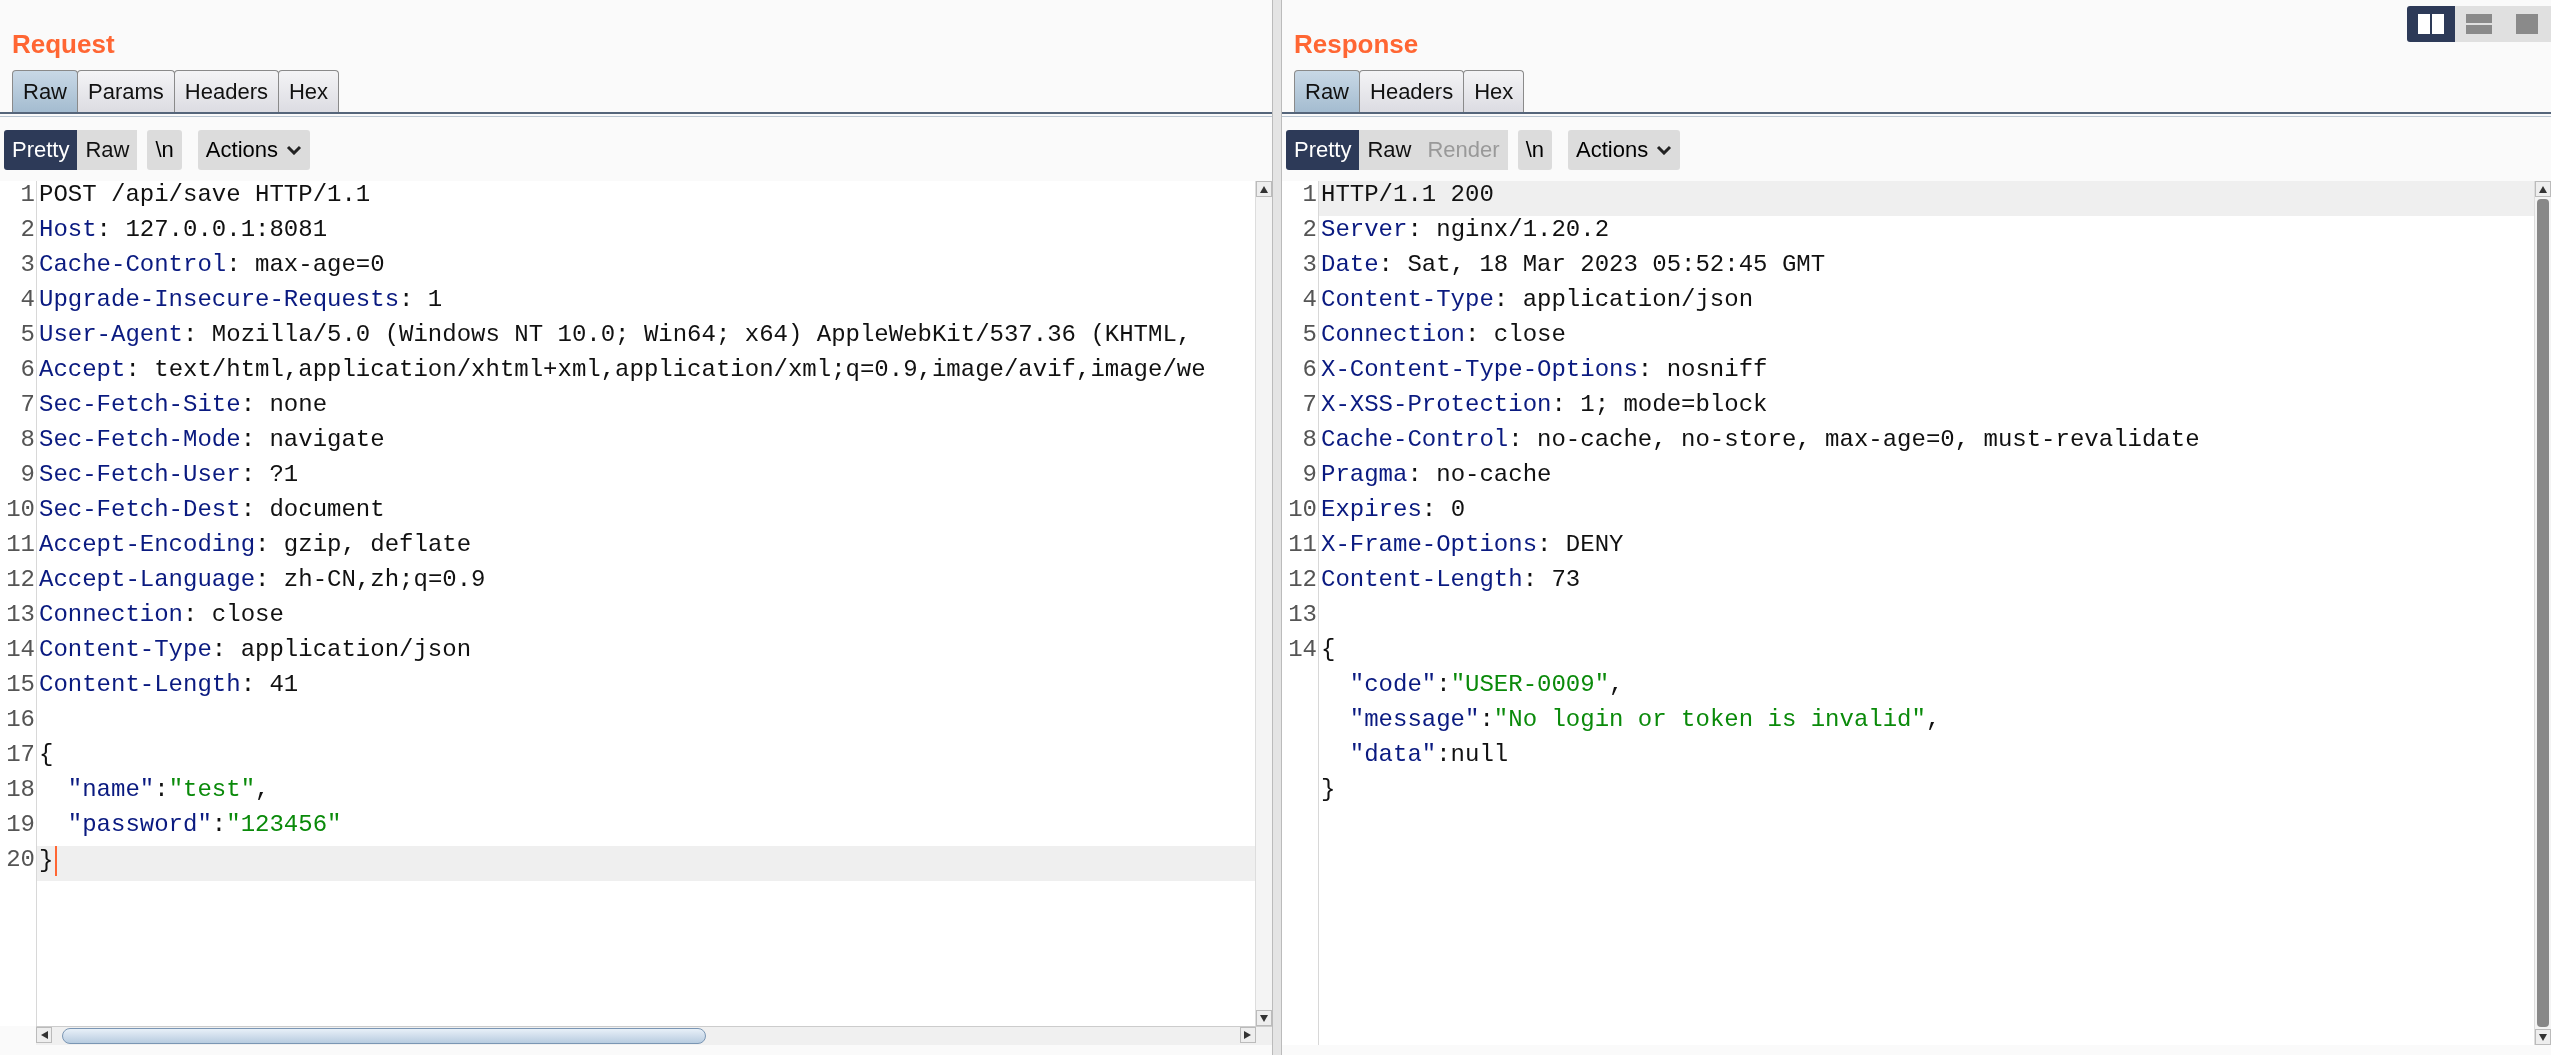  What do you see at coordinates (212, 510) in the screenshot?
I see `code-line: Sec-Fetch-Dest: document` at bounding box center [212, 510].